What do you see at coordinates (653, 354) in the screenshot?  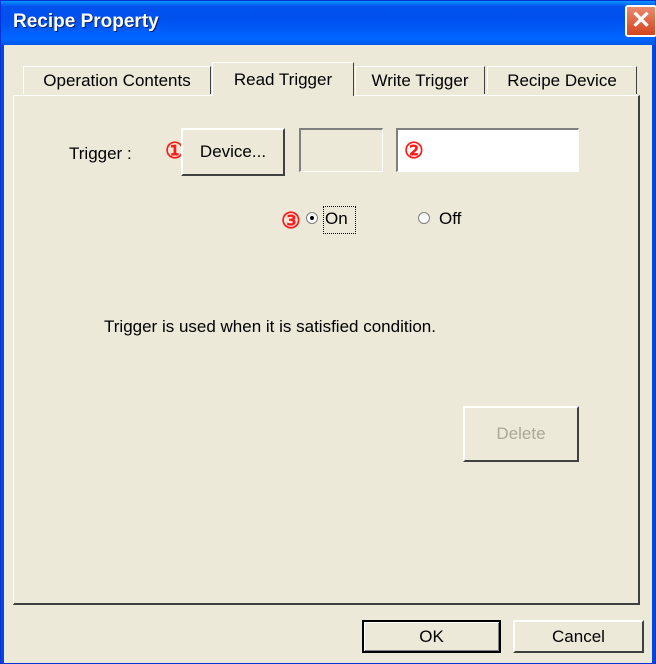 I see `window-border-right` at bounding box center [653, 354].